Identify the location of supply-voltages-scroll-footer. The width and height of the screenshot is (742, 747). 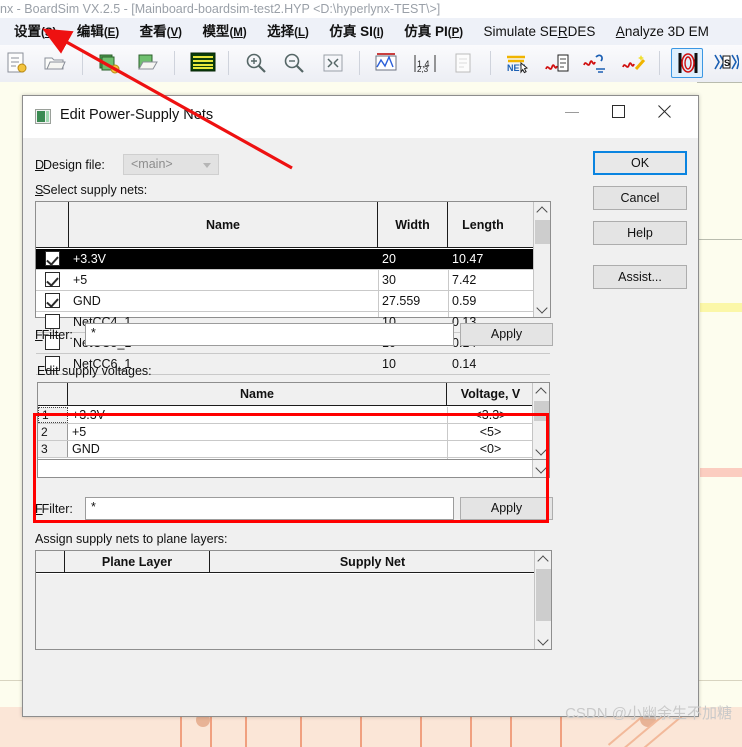
(540, 468).